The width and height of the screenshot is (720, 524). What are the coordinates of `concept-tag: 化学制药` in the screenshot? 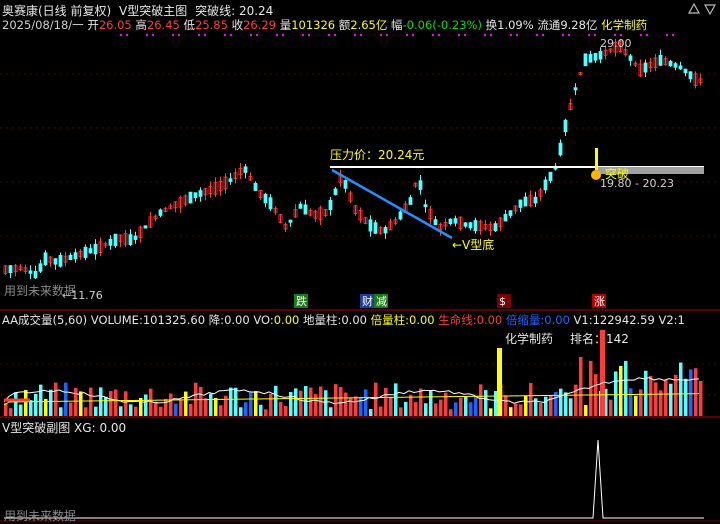 It's located at (624, 25).